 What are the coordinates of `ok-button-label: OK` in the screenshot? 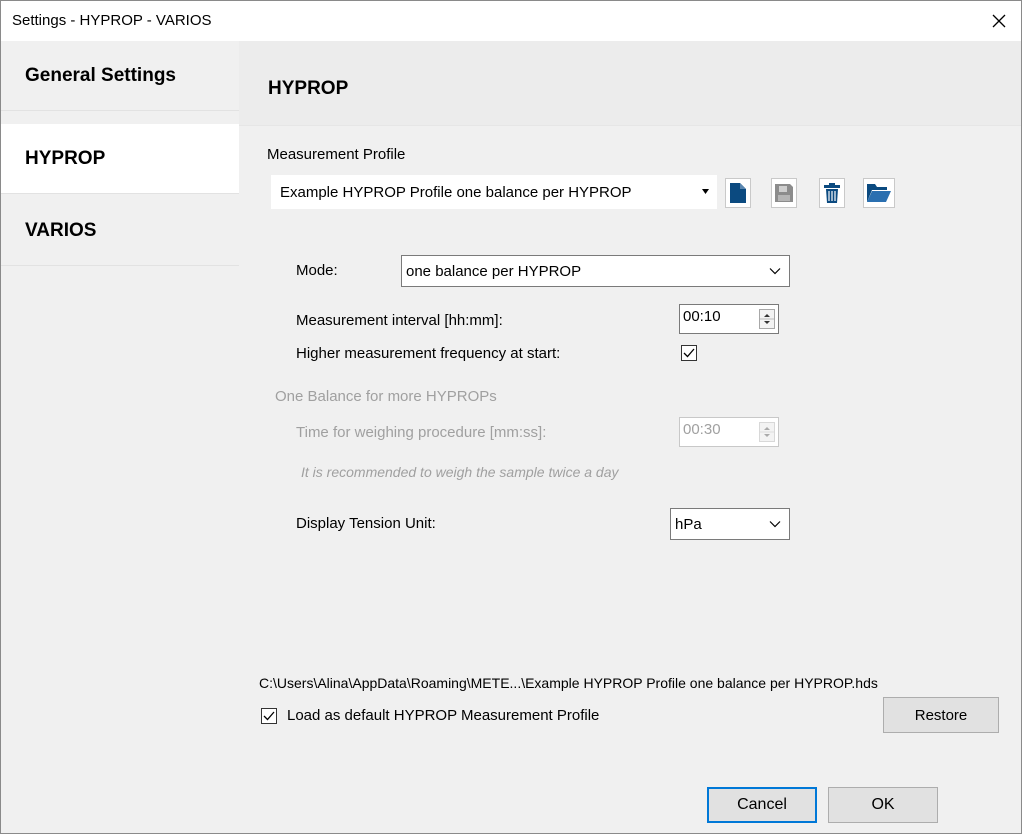 It's located at (883, 804).